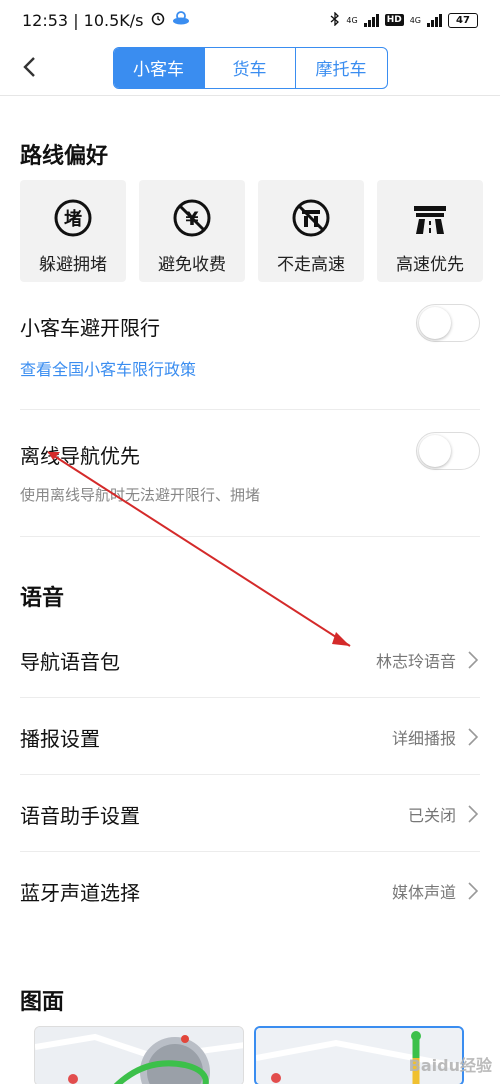  Describe the element at coordinates (199, 549) in the screenshot. I see `annotation-arrow` at that location.